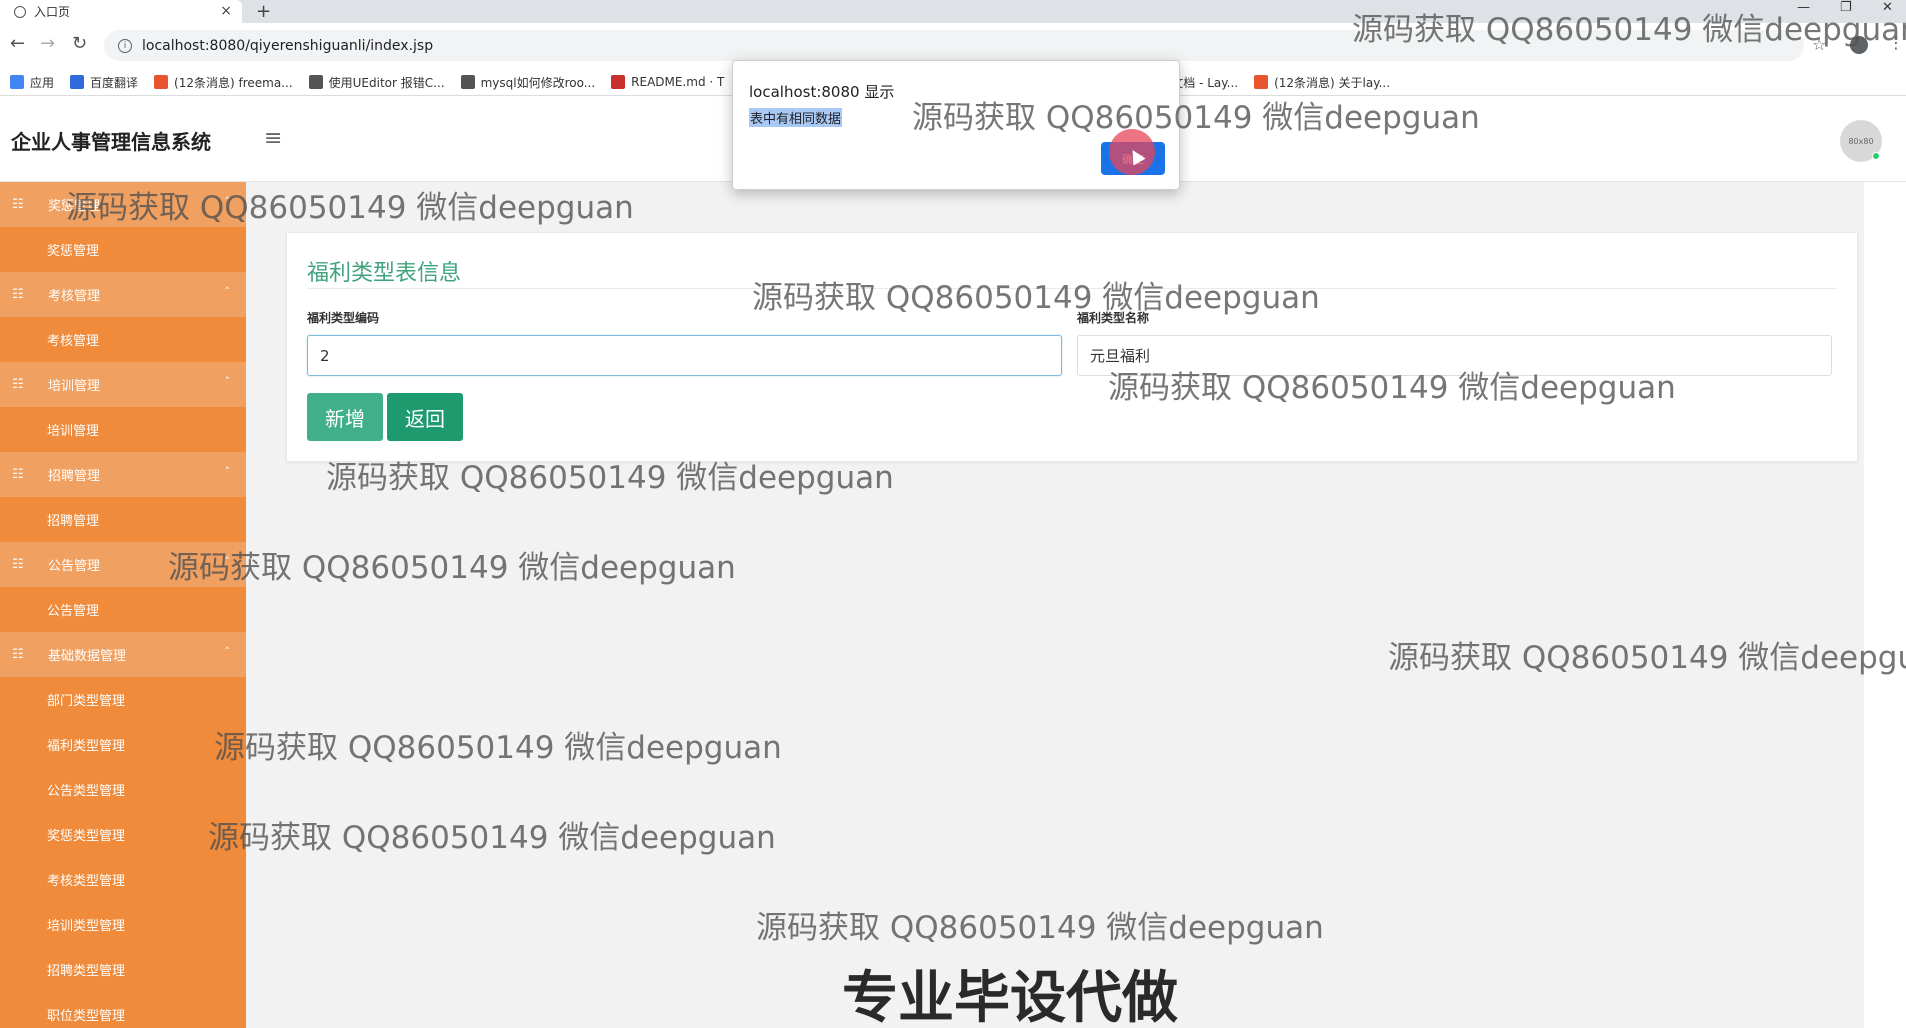 This screenshot has width=1906, height=1028. I want to click on sidebar-group: ☷ ˄ 培训管理, so click(123, 384).